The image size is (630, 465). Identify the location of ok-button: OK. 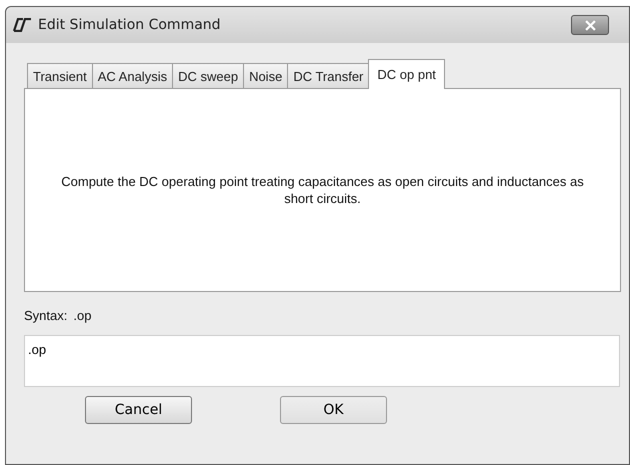
(333, 410).